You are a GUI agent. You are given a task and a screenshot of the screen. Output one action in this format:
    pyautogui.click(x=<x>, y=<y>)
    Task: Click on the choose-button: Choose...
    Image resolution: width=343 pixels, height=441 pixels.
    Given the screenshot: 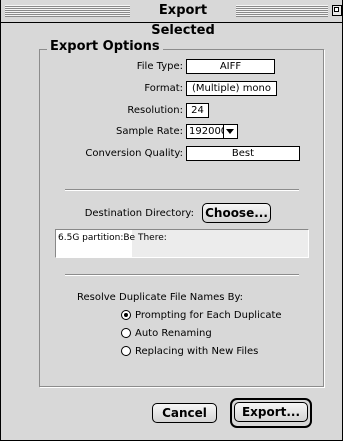 What is the action you would take?
    pyautogui.click(x=236, y=213)
    